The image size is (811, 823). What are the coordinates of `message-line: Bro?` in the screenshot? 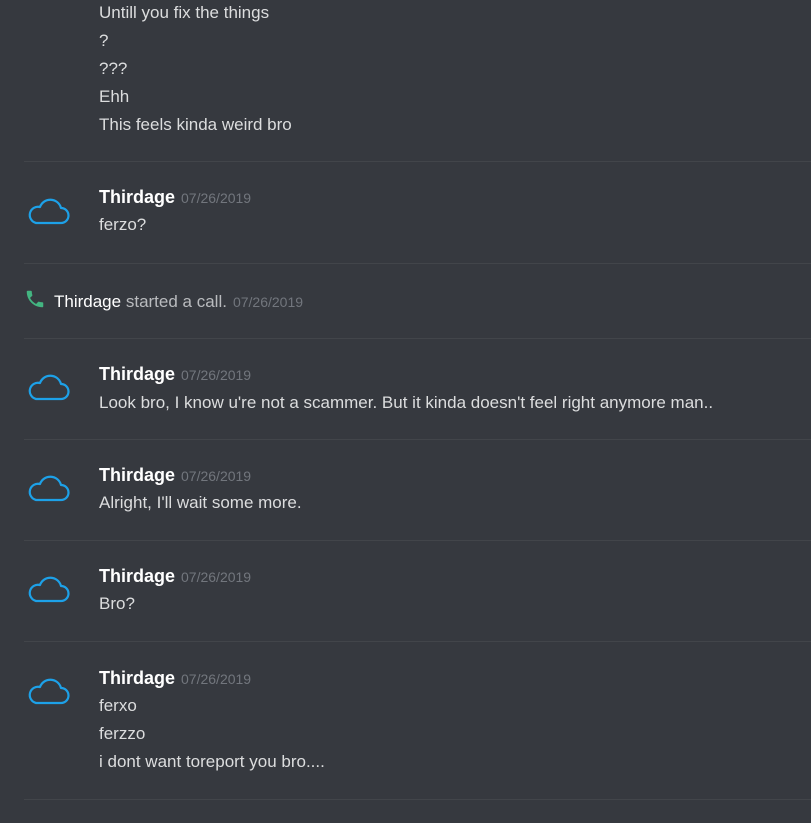 It's located at (117, 603).